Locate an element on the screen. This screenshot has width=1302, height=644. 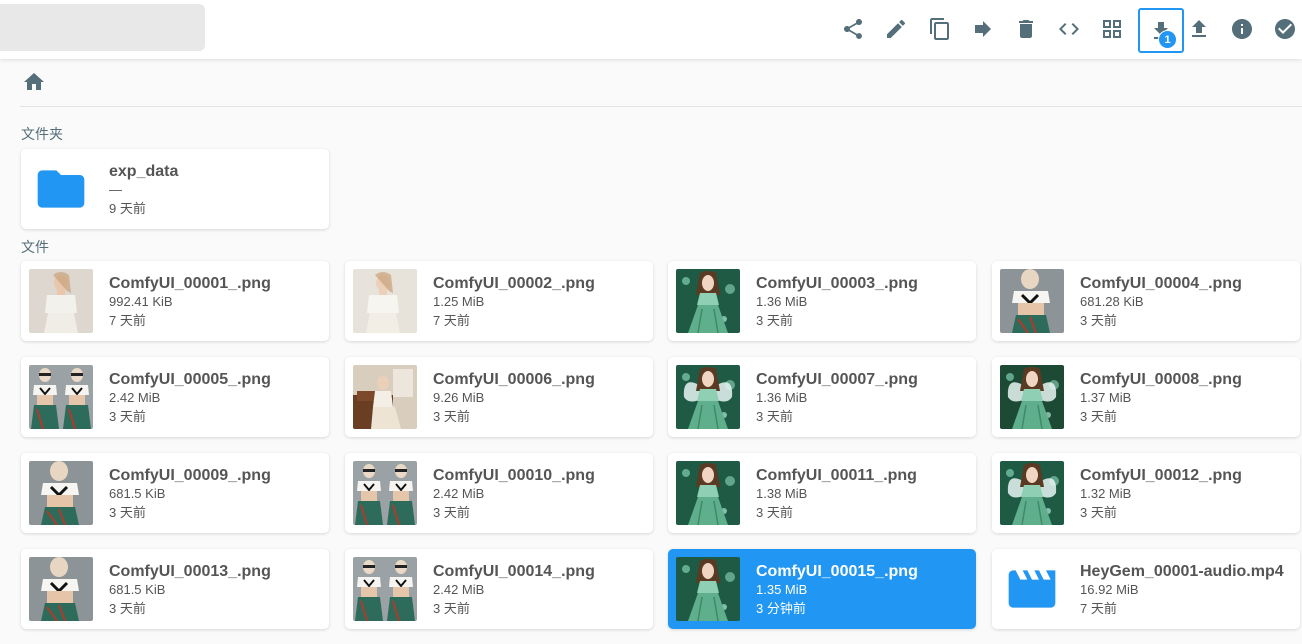
file-name: ComfyUI_00003_.png is located at coordinates (837, 283).